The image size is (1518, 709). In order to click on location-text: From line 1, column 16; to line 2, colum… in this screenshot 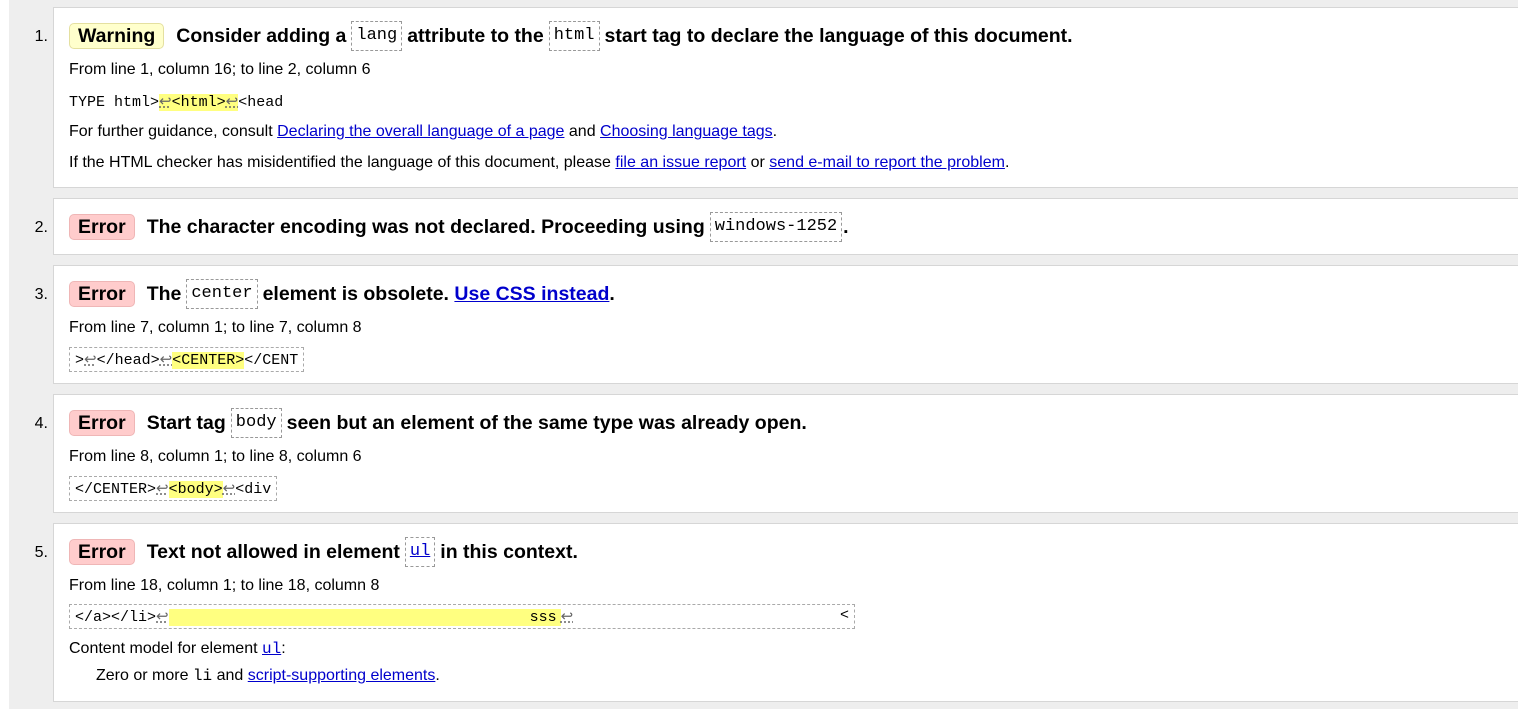, I will do `click(220, 69)`.